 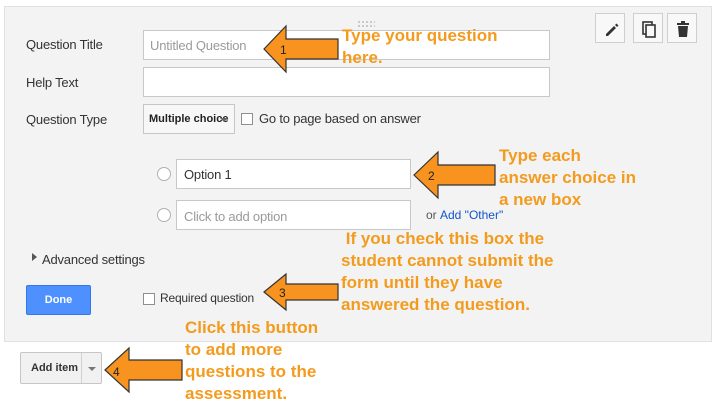 What do you see at coordinates (55, 368) in the screenshot?
I see `add-item-label: Add item` at bounding box center [55, 368].